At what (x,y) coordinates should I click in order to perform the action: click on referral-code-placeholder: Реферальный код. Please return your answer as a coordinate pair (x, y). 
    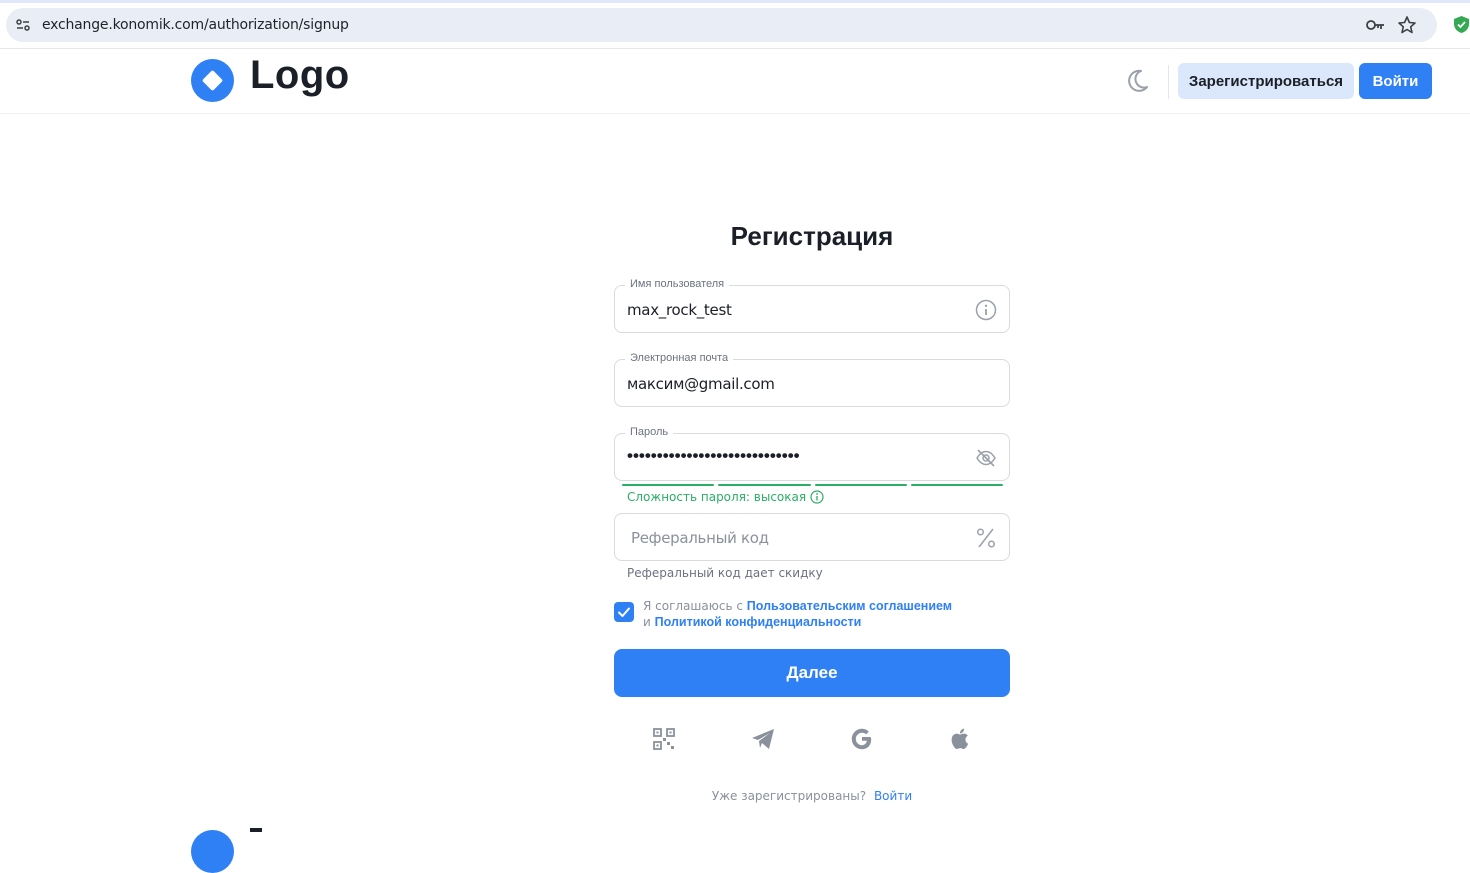
    Looking at the image, I should click on (700, 538).